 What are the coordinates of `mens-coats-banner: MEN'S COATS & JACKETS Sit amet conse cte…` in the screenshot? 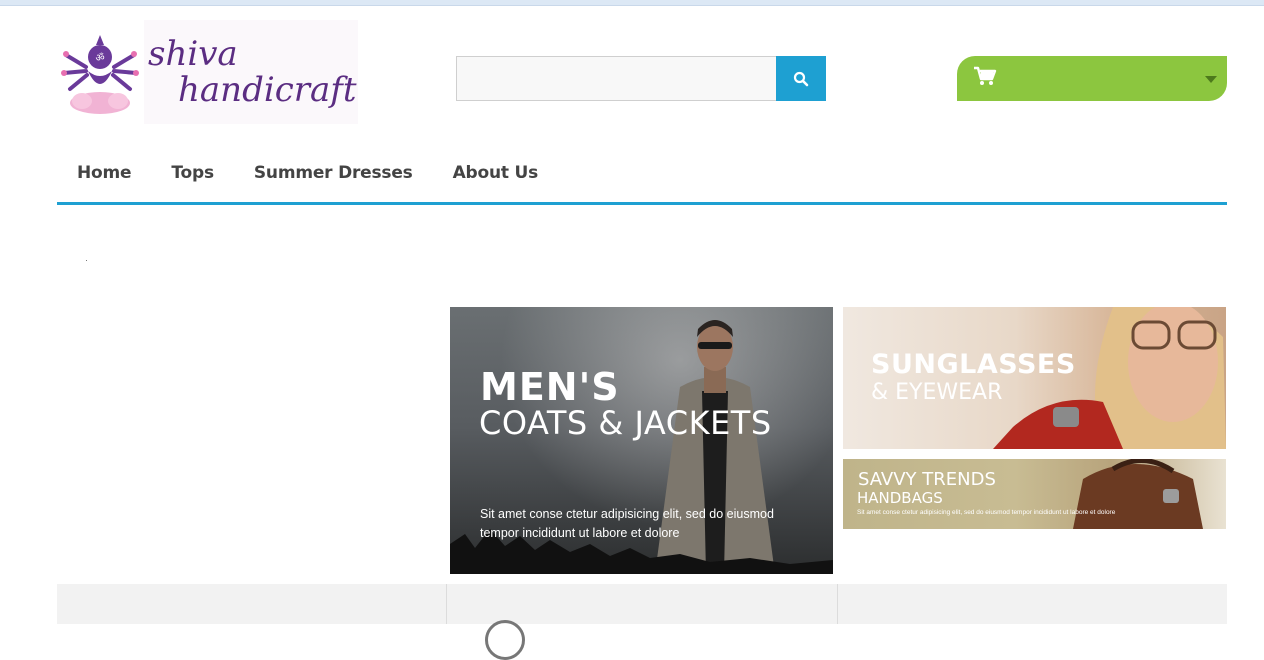 It's located at (641, 440).